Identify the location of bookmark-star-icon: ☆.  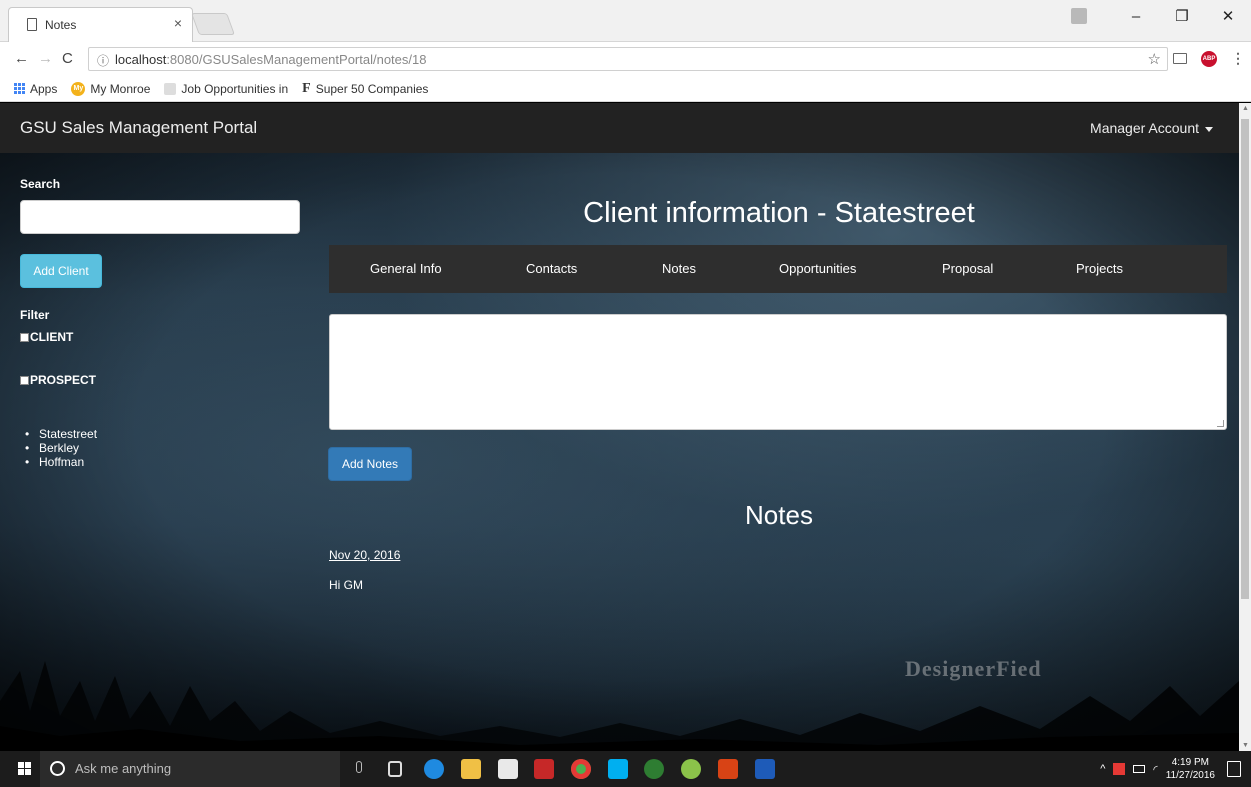
(1154, 59).